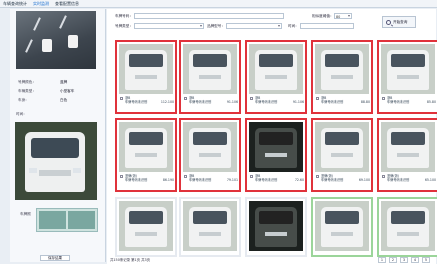 The image size is (437, 264). What do you see at coordinates (25, 214) in the screenshot?
I see `plate-label: 车牌照` at bounding box center [25, 214].